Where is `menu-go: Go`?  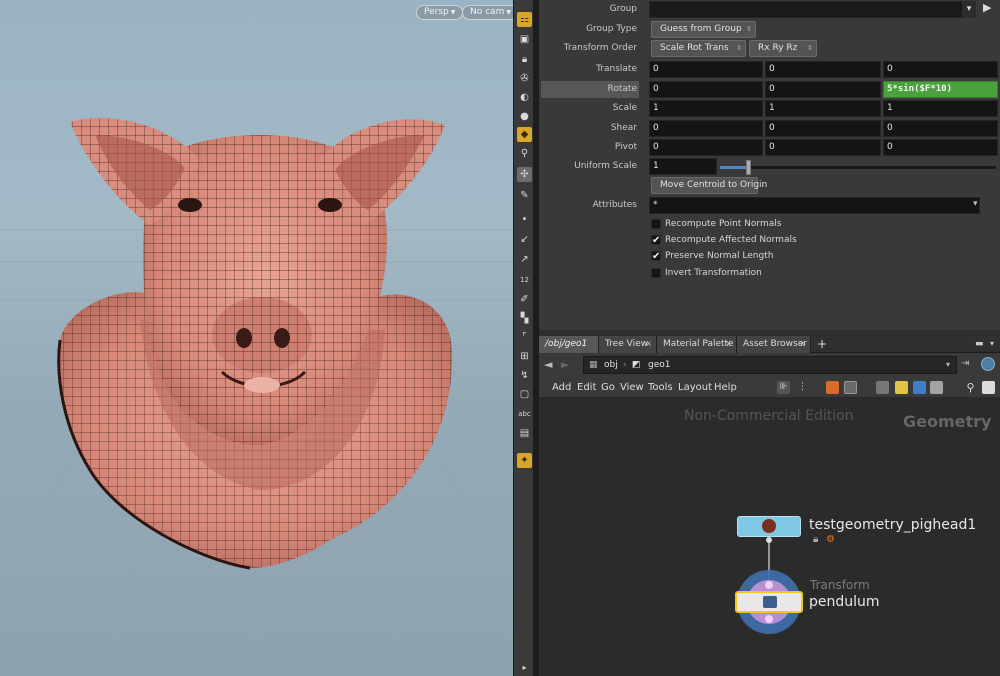 menu-go: Go is located at coordinates (608, 388).